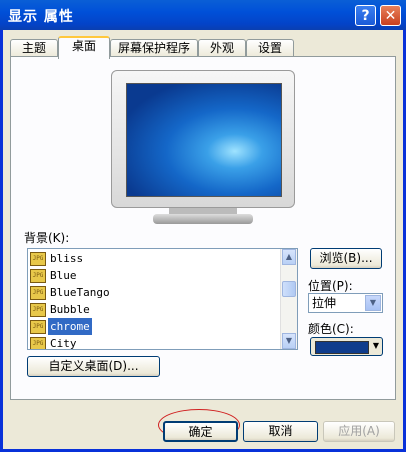 Image resolution: width=406 pixels, height=452 pixels. I want to click on apply-button: 应用(A), so click(359, 431).